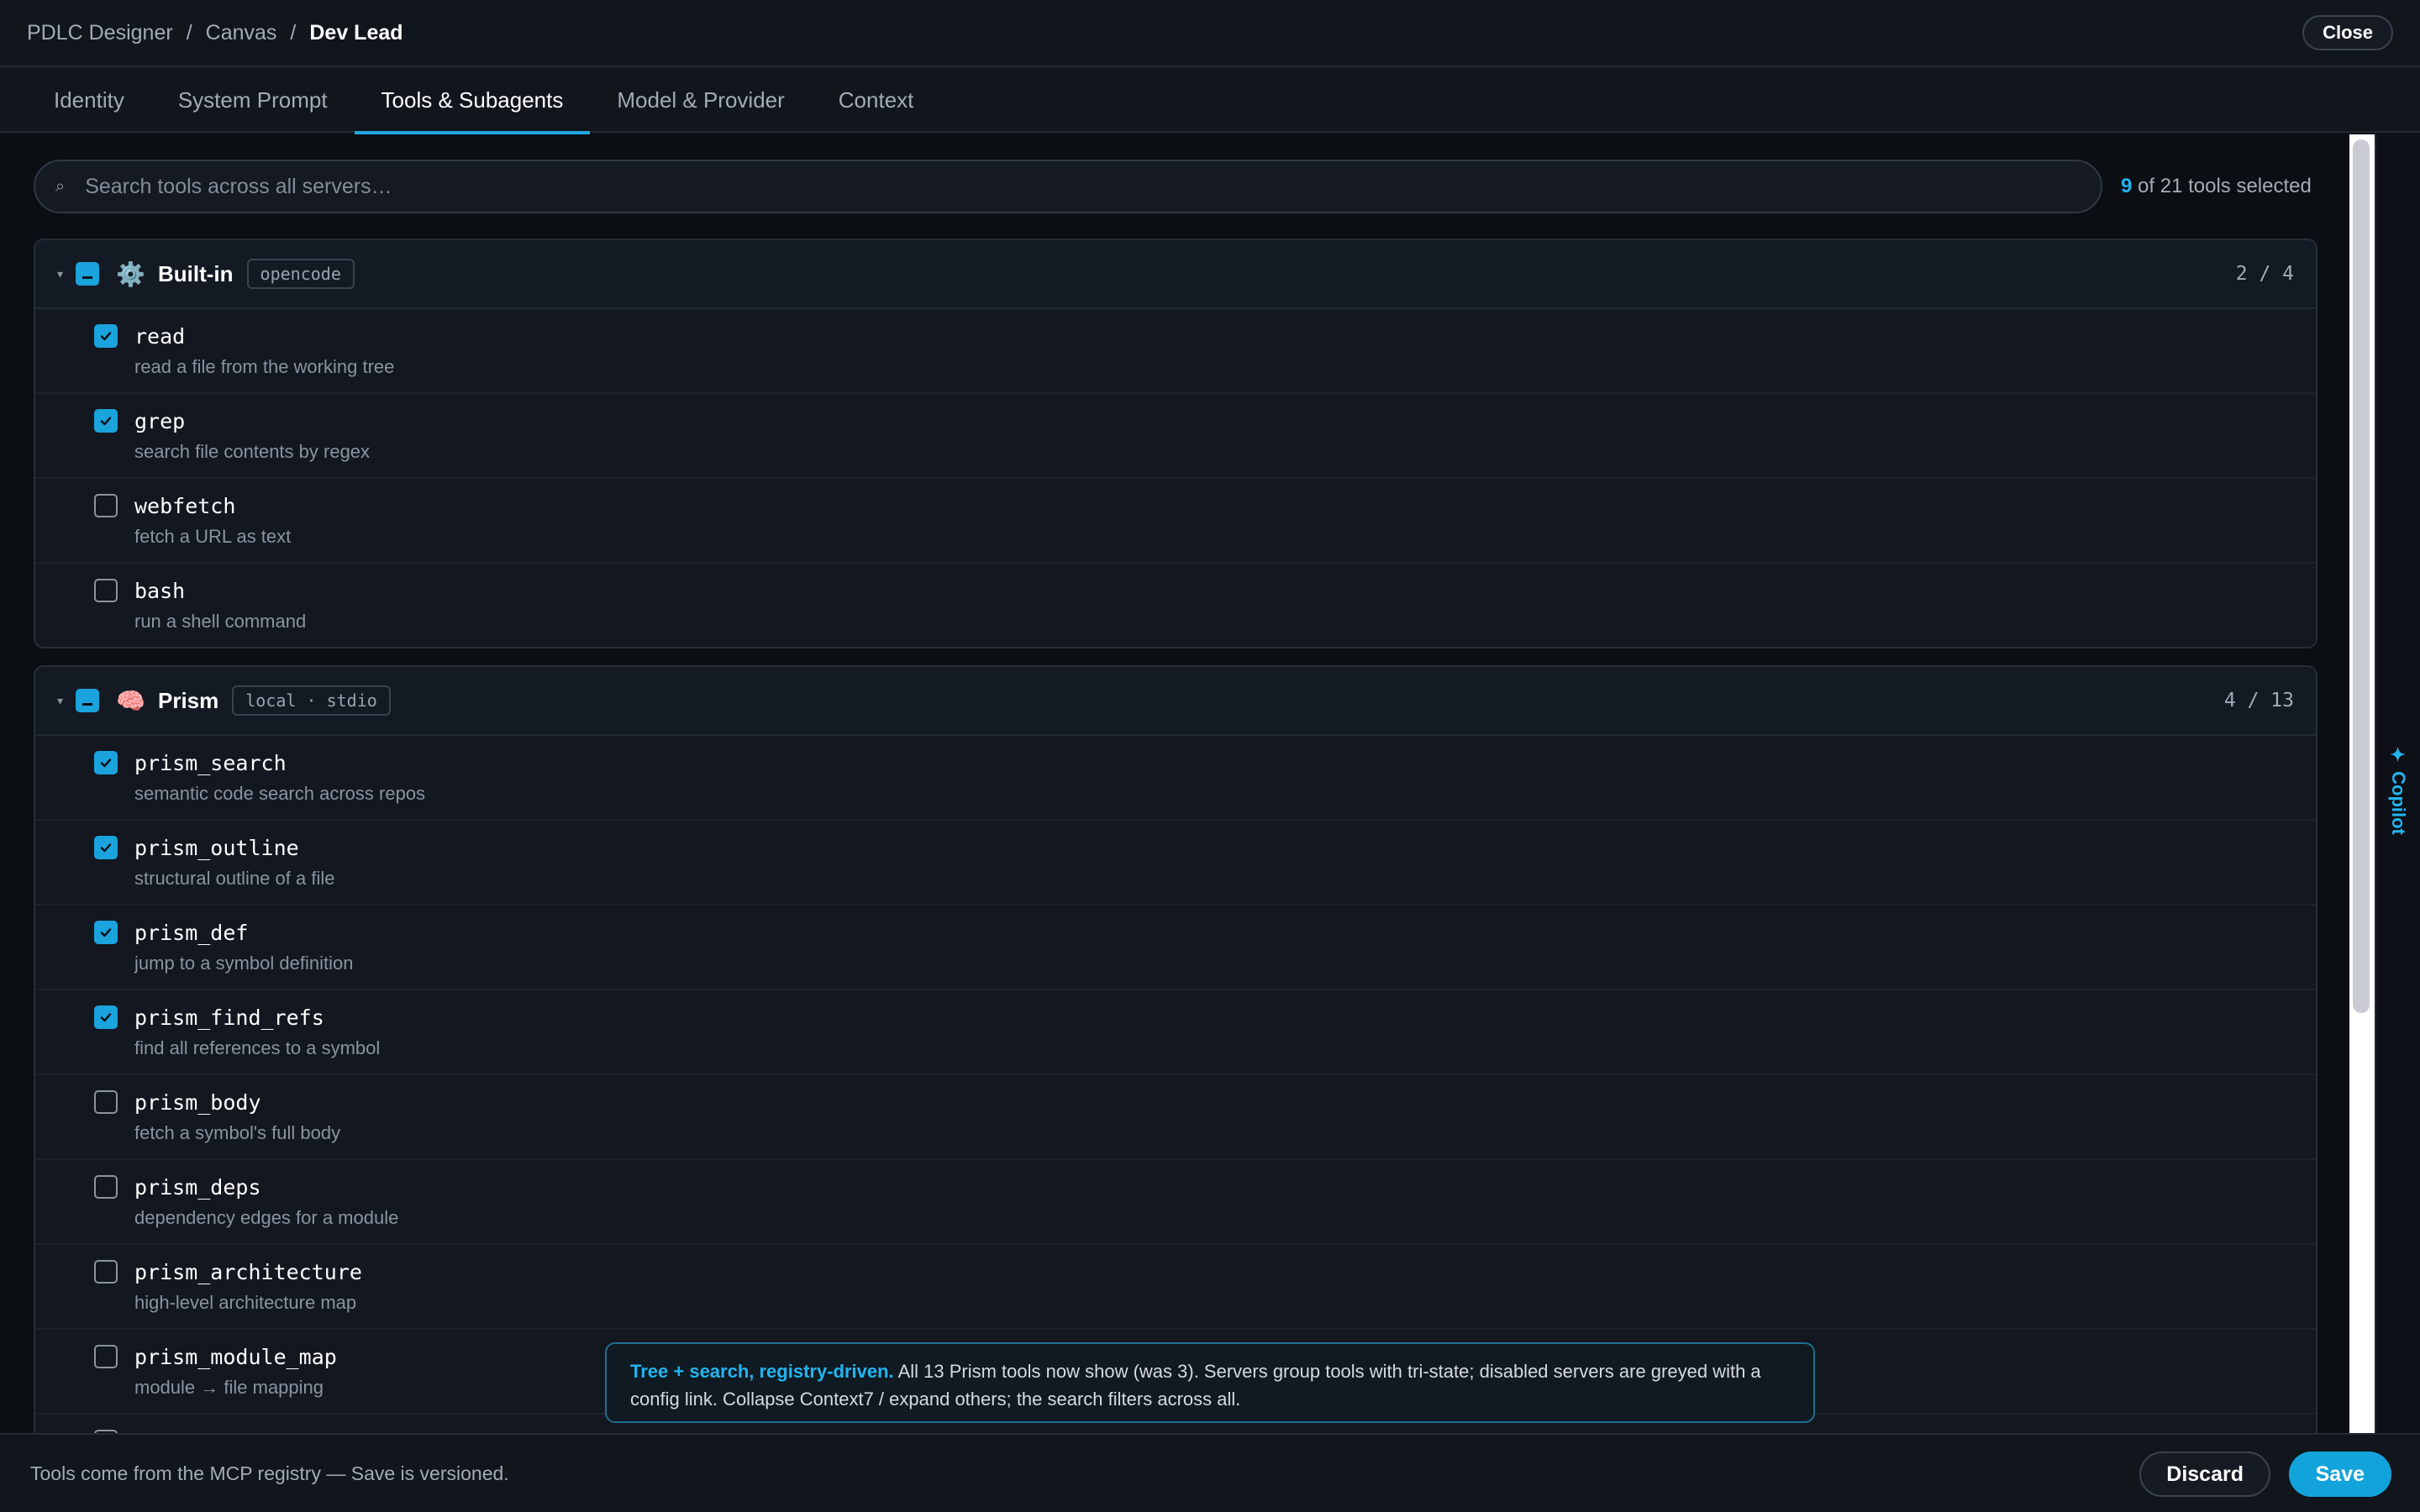 The width and height of the screenshot is (2420, 1512). What do you see at coordinates (701, 100) in the screenshot?
I see `tab-model-provider: Model & Provider` at bounding box center [701, 100].